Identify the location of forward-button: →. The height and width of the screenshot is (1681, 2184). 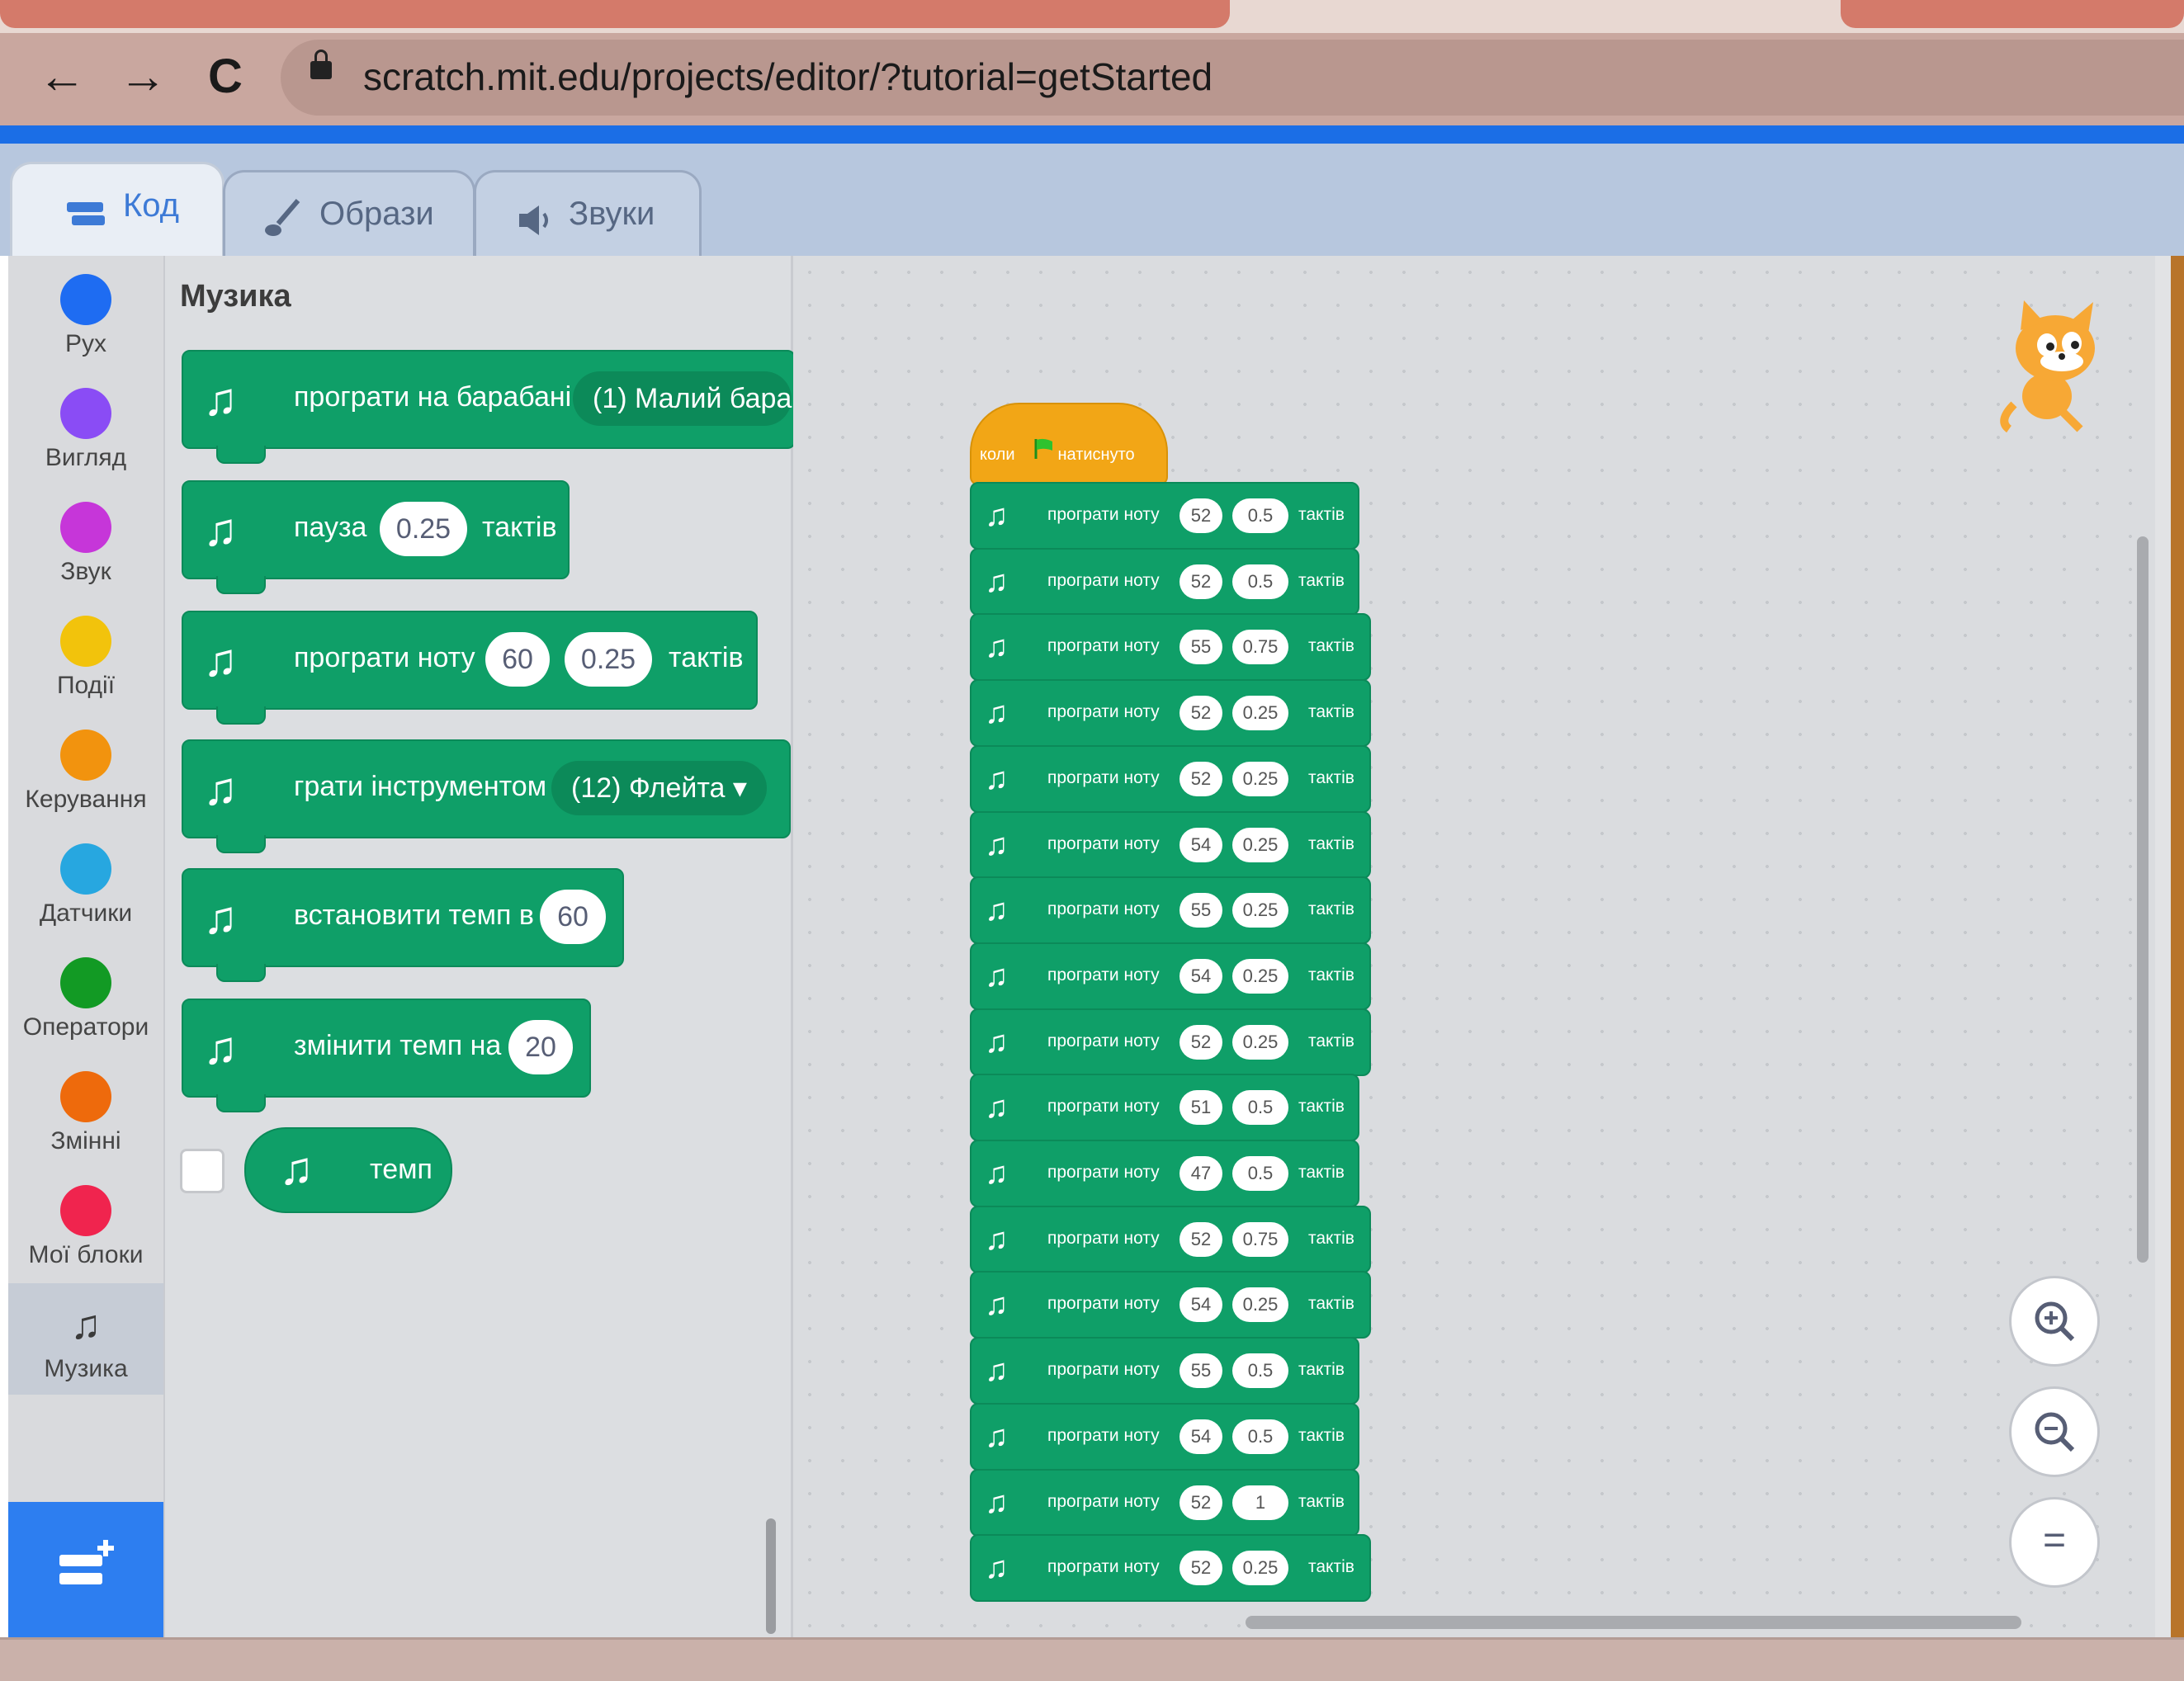
(143, 77).